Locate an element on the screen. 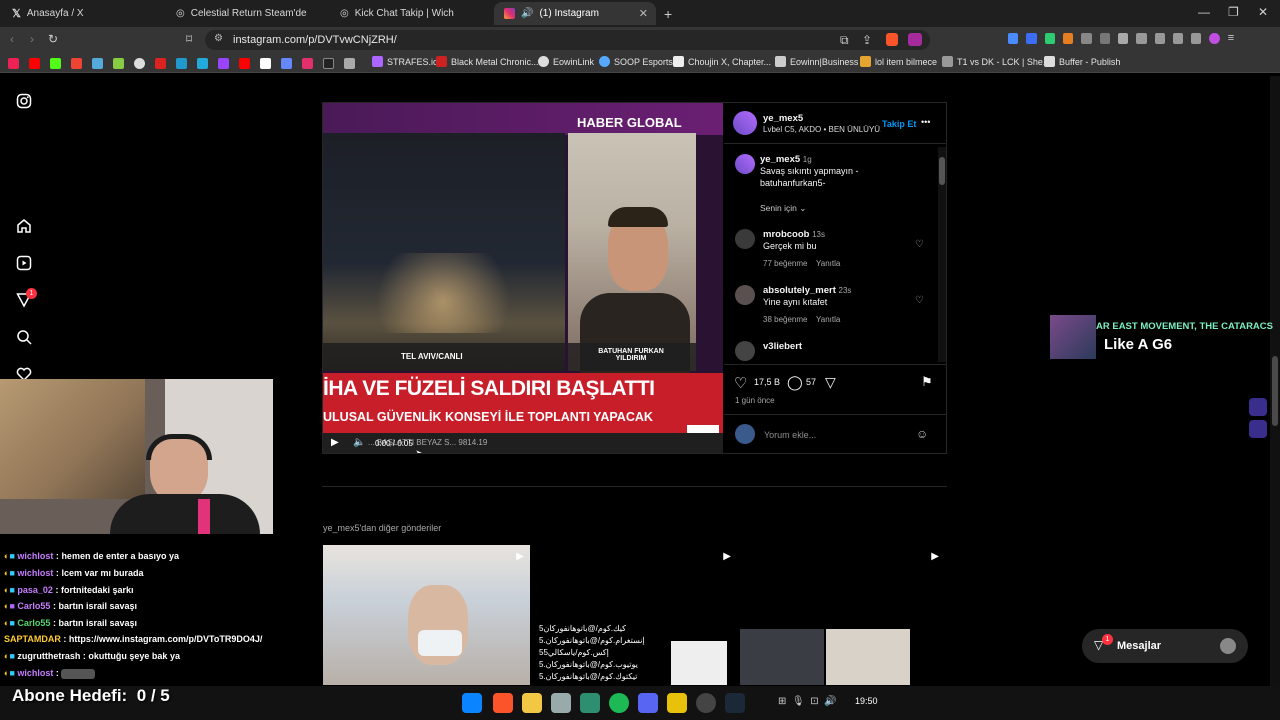  tab-instagram: 🔊 (1) Instagram ✕ is located at coordinates (575, 13).